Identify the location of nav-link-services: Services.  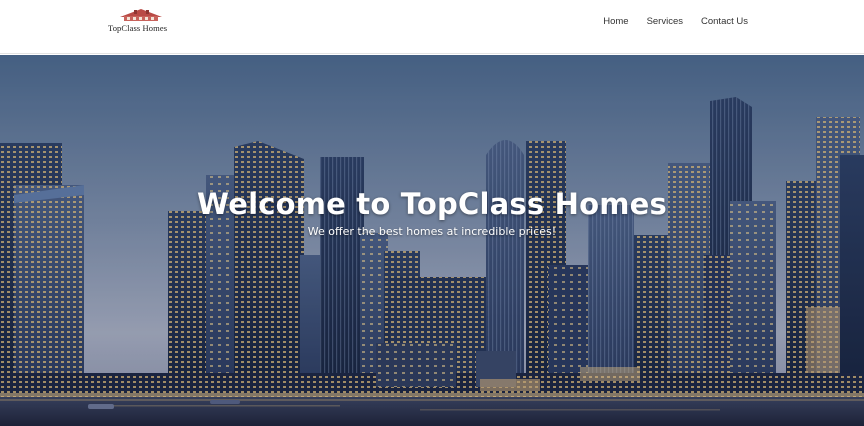
(665, 22).